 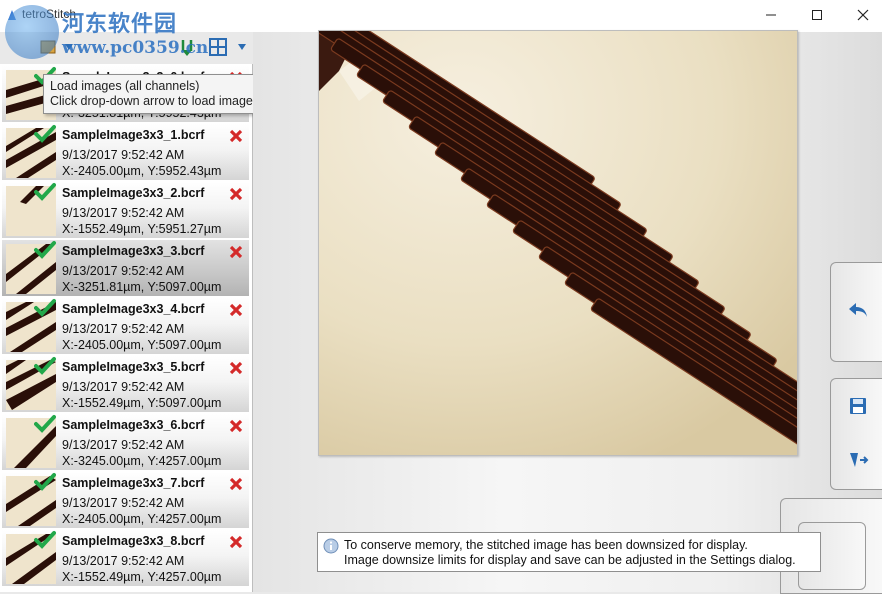 I want to click on image-filename: SampleImage3x3_7.bcrf, so click(x=133, y=483).